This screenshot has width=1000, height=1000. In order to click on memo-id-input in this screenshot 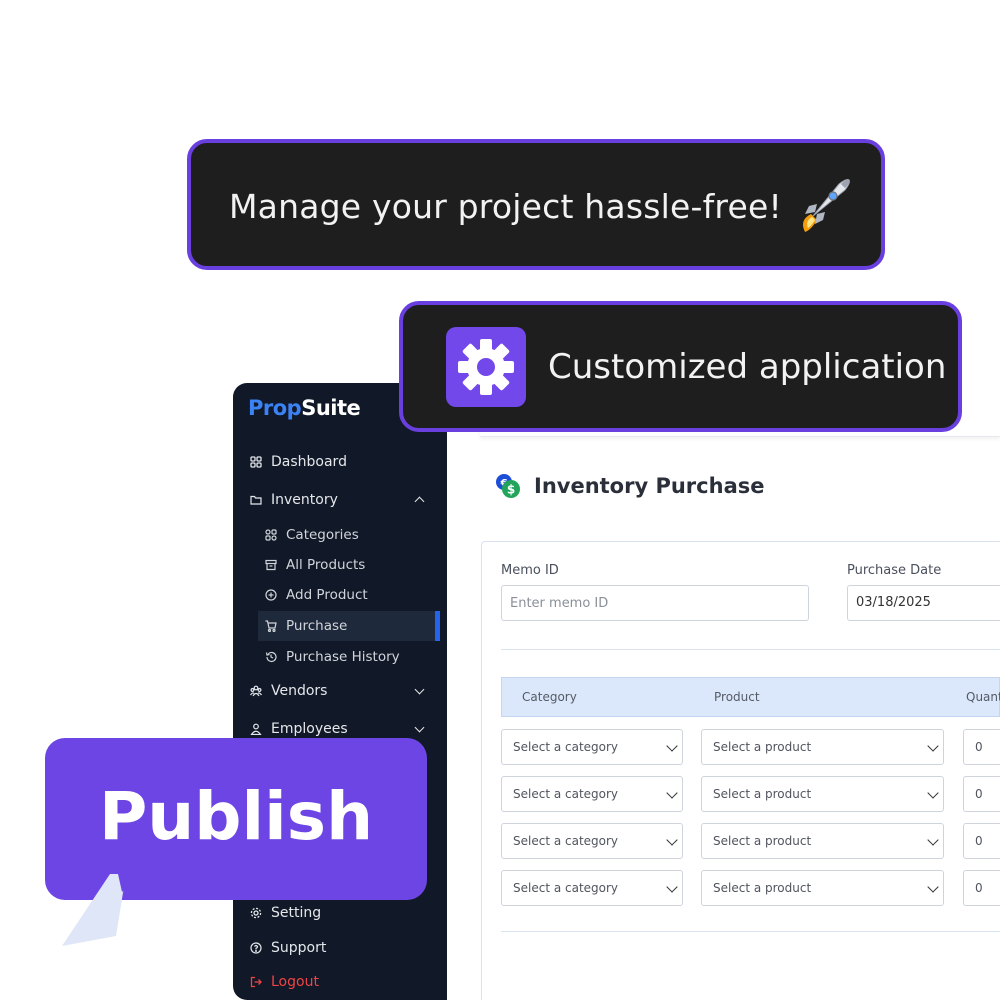, I will do `click(655, 603)`.